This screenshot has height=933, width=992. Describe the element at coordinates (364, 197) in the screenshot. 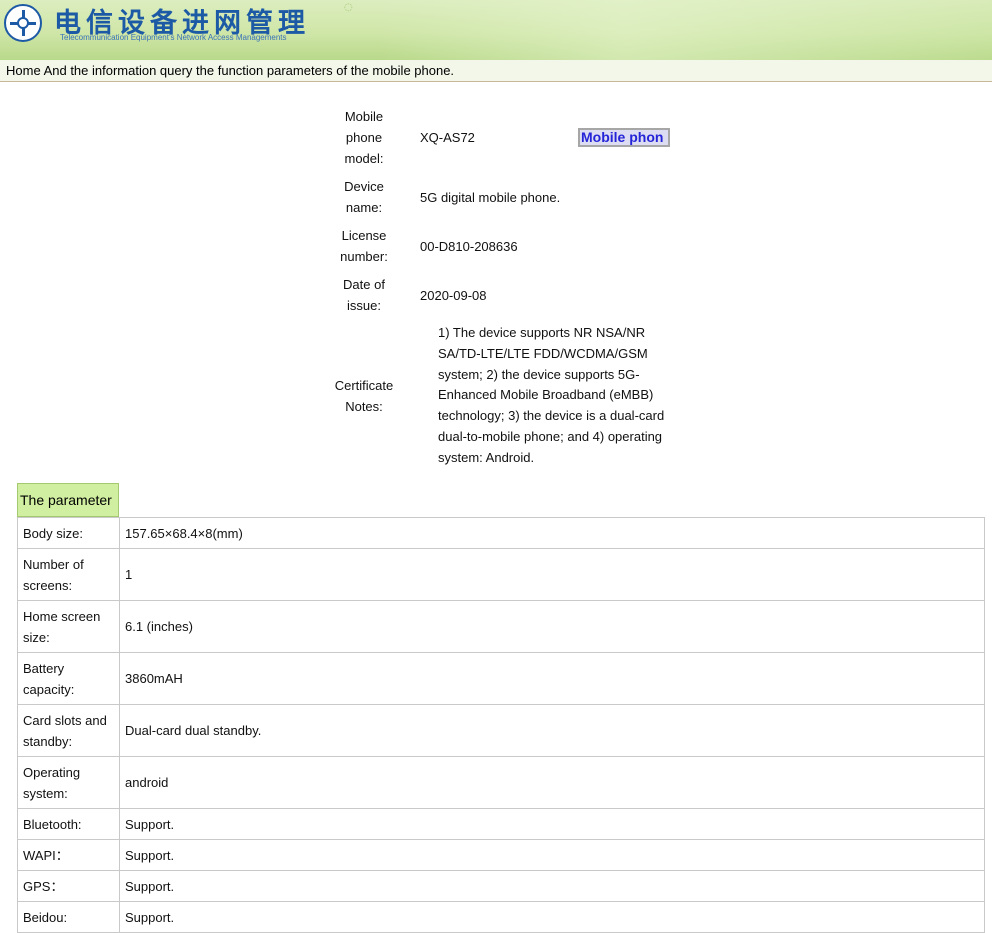

I see `device-name-label: Device name:` at that location.